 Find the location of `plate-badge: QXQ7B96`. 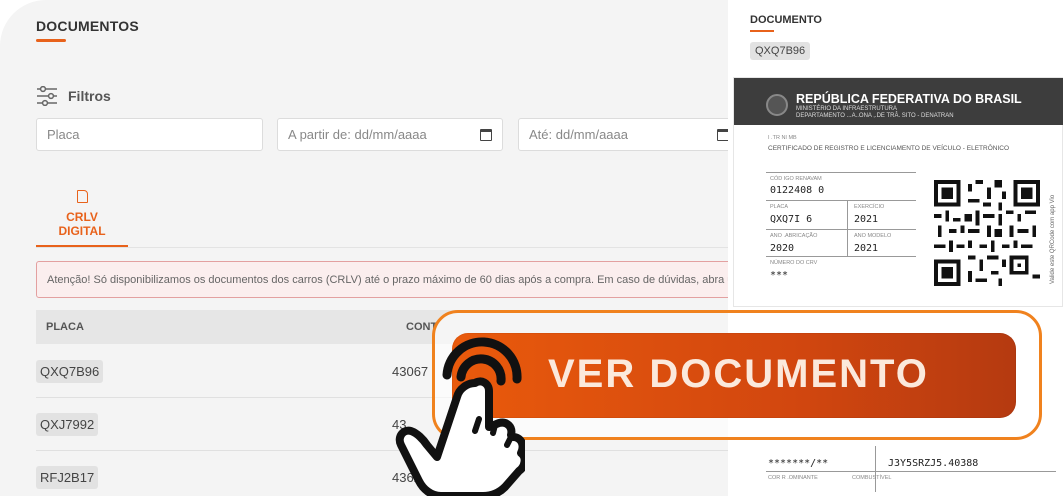

plate-badge: QXQ7B96 is located at coordinates (70, 371).